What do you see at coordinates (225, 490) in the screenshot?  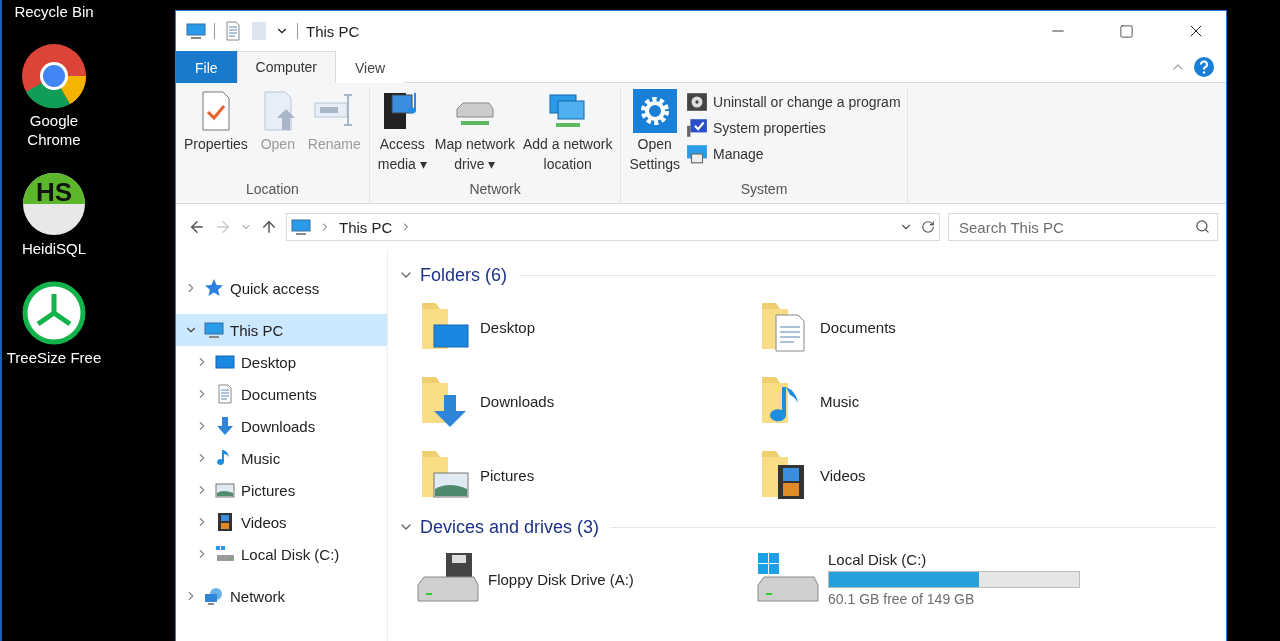 I see `picture-icon` at bounding box center [225, 490].